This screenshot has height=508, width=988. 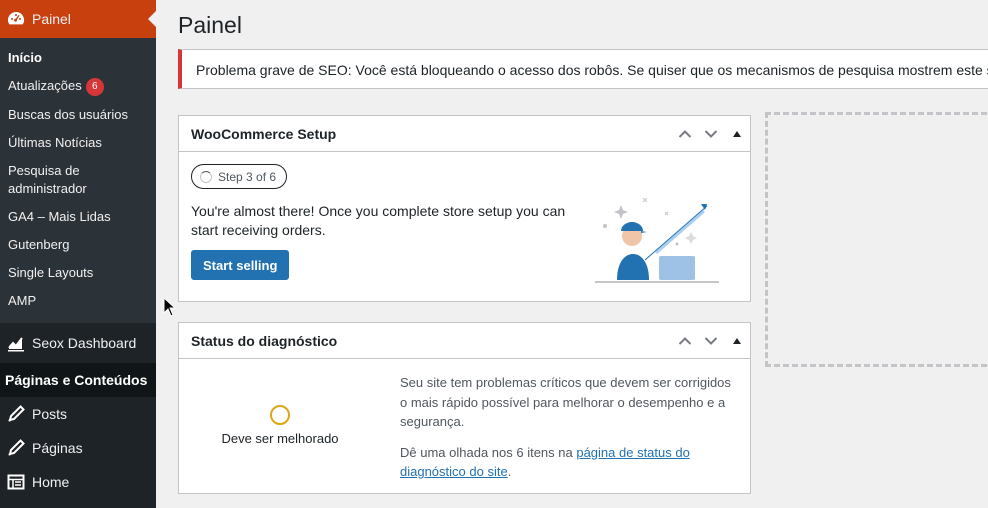 I want to click on menu-posts-label: Posts, so click(x=50, y=414).